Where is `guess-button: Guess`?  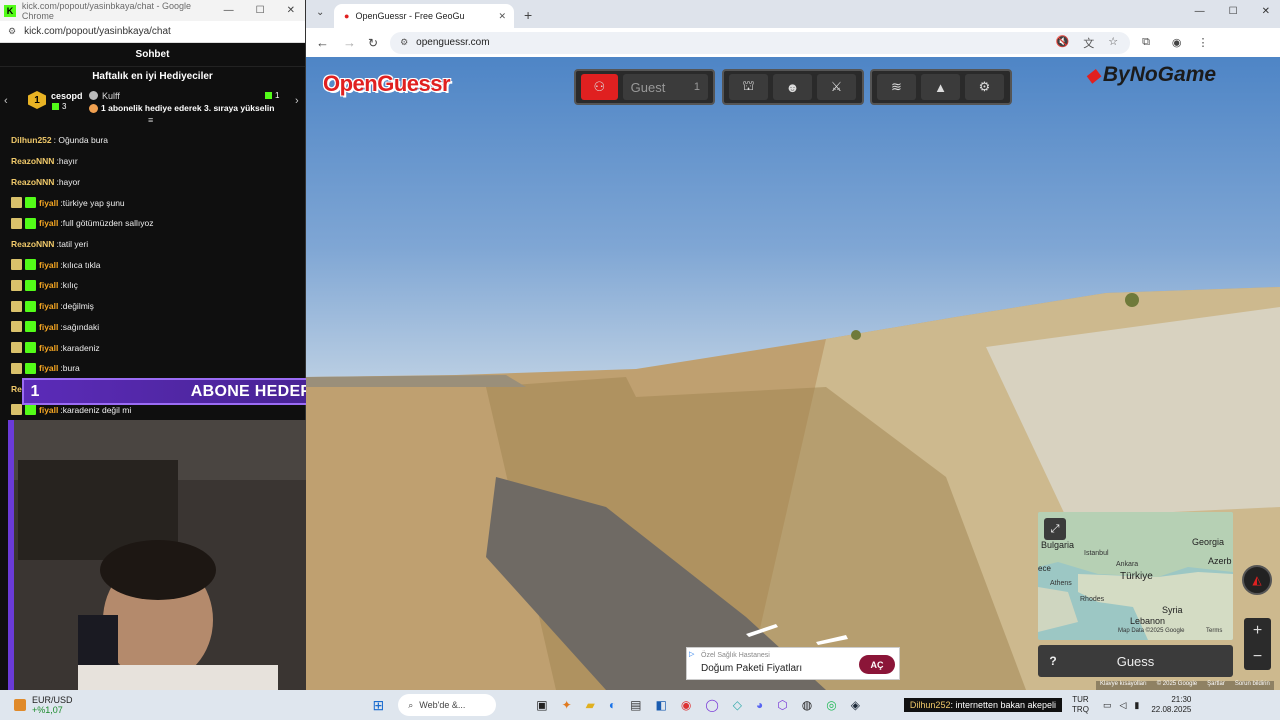
guess-button: Guess is located at coordinates (1135, 661).